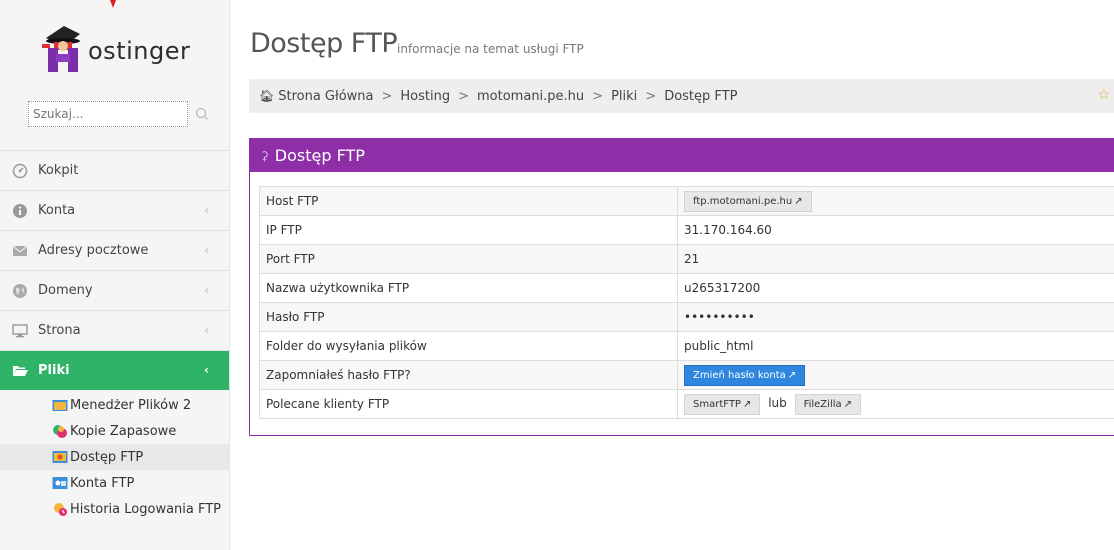  What do you see at coordinates (139, 51) in the screenshot?
I see `logo-text: ostinger` at bounding box center [139, 51].